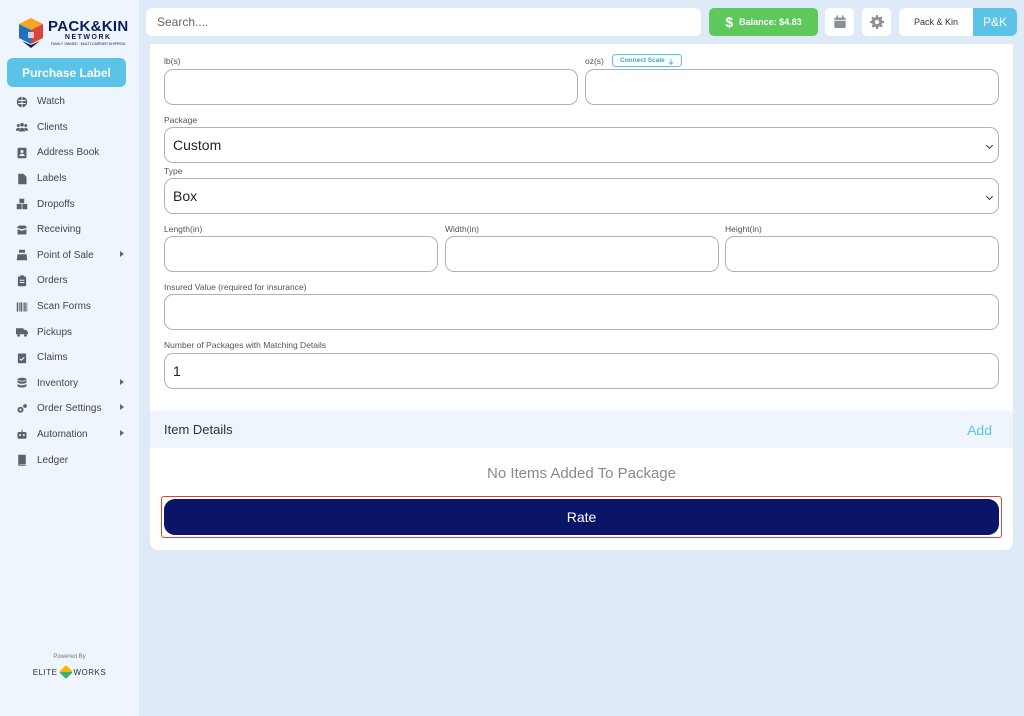 Image resolution: width=1024 pixels, height=716 pixels. I want to click on clipboard-icon, so click(21, 281).